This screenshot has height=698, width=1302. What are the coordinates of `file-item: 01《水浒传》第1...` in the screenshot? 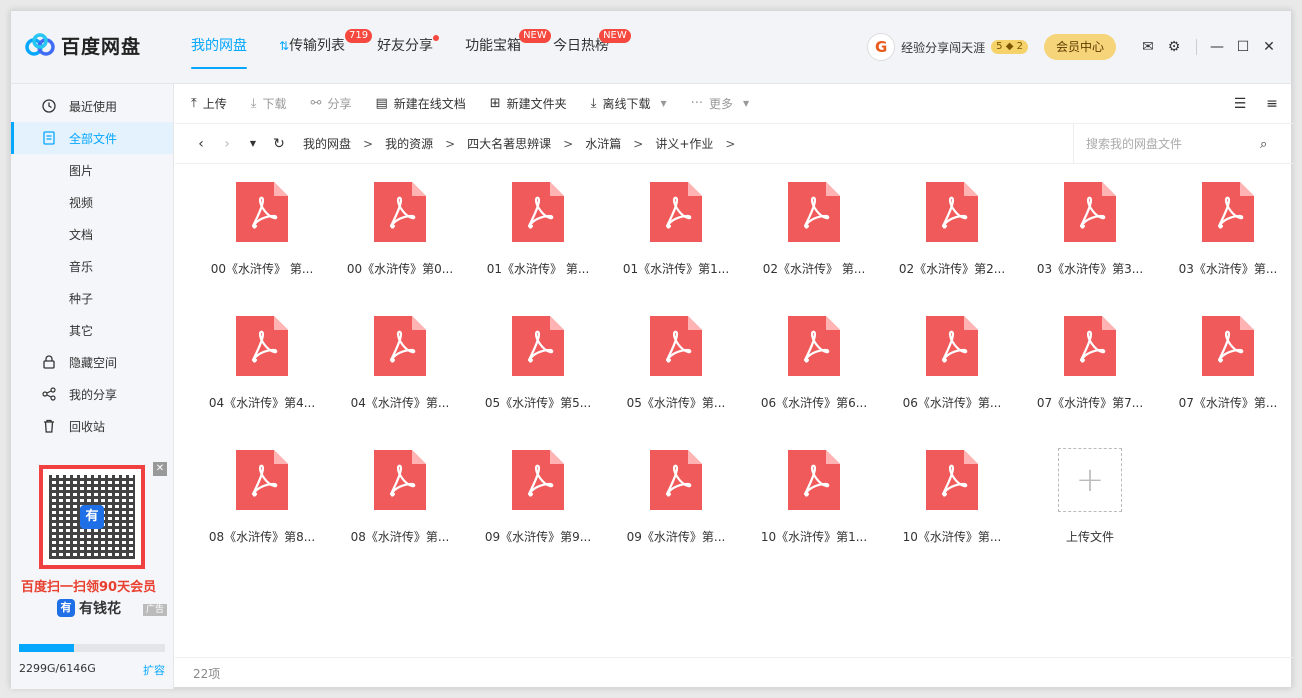 It's located at (676, 232).